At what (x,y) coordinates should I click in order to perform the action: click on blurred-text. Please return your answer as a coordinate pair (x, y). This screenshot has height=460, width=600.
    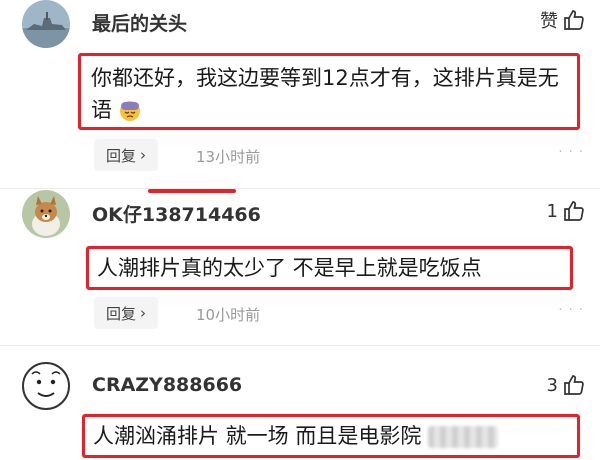
    Looking at the image, I should click on (463, 437).